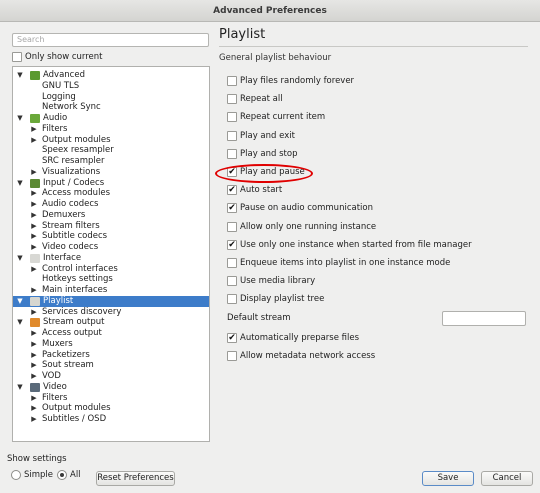 Image resolution: width=540 pixels, height=493 pixels. What do you see at coordinates (135, 478) in the screenshot?
I see `reset-preferences-button: Reset Preferences` at bounding box center [135, 478].